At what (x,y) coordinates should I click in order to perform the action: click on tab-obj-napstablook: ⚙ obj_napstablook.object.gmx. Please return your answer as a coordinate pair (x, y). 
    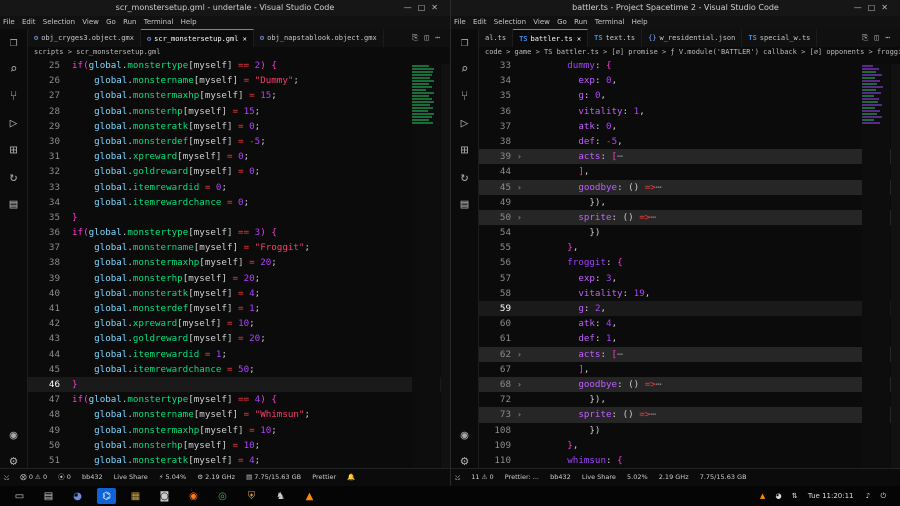
    Looking at the image, I should click on (319, 38).